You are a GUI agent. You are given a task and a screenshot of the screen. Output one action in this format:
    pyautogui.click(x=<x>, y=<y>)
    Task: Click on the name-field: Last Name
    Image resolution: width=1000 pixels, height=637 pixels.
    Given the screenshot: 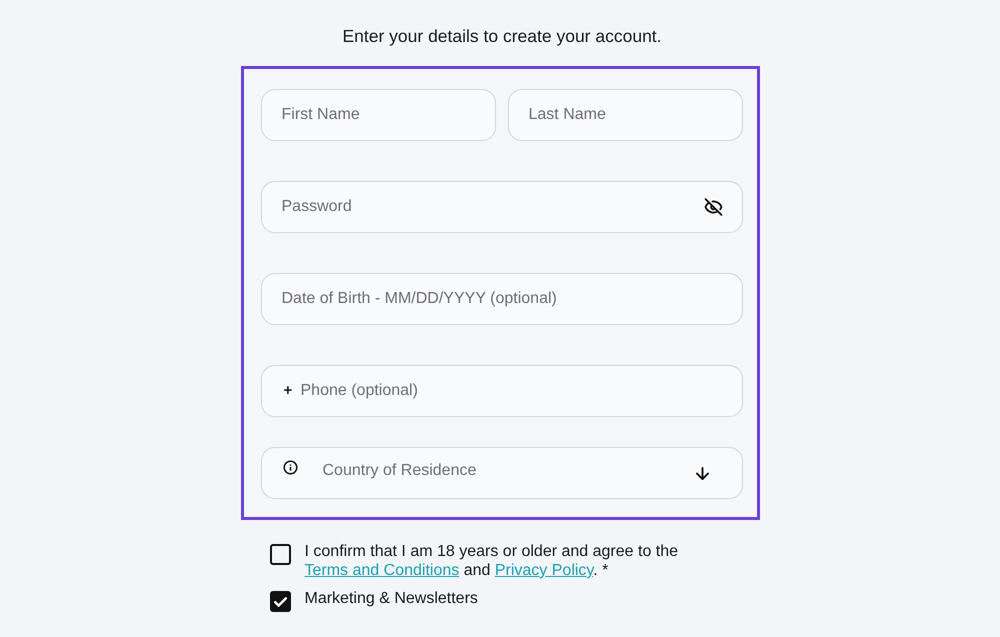 What is the action you would take?
    pyautogui.click(x=625, y=115)
    